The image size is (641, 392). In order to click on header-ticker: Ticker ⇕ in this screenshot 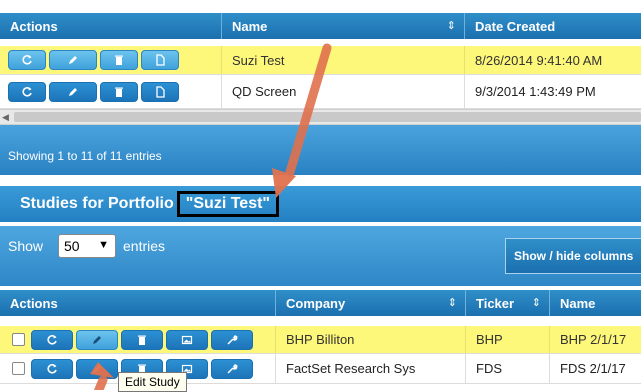, I will do `click(508, 303)`.